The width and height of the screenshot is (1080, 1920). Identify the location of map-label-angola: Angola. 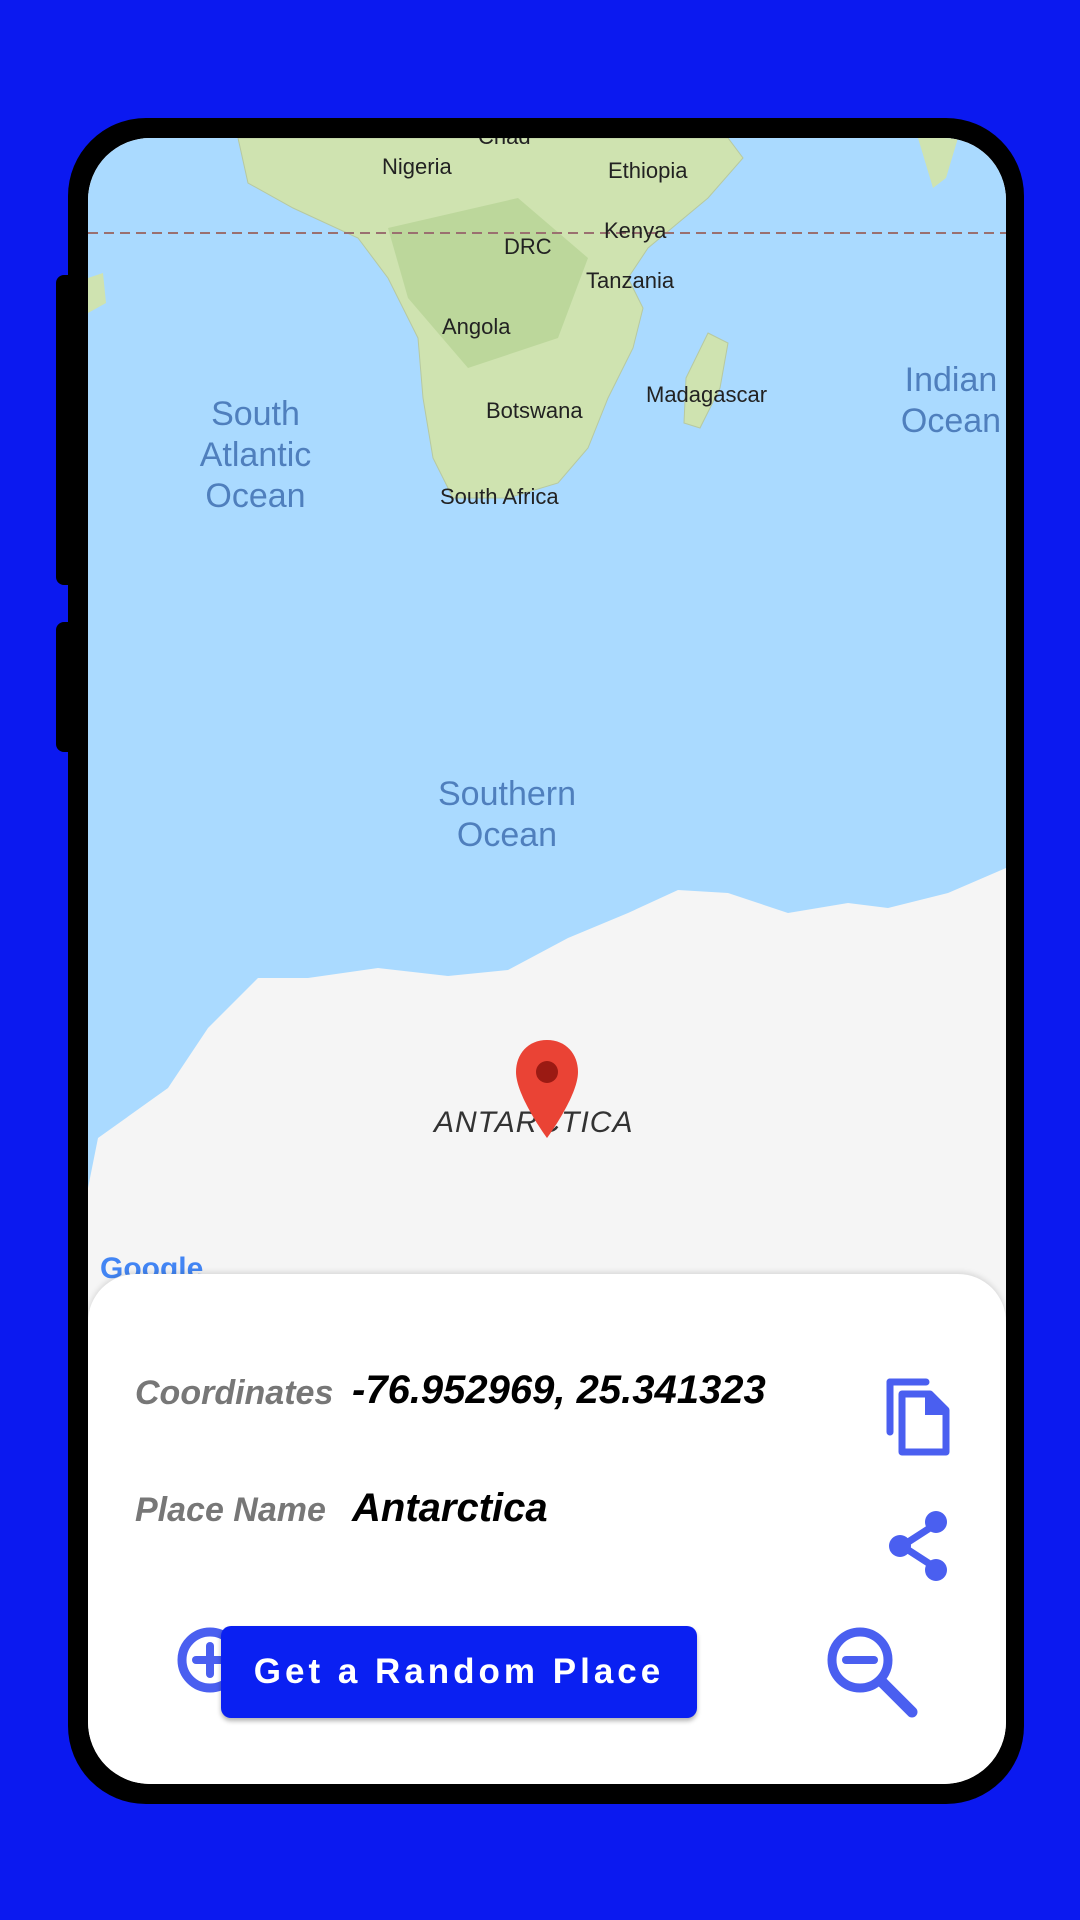
(476, 326).